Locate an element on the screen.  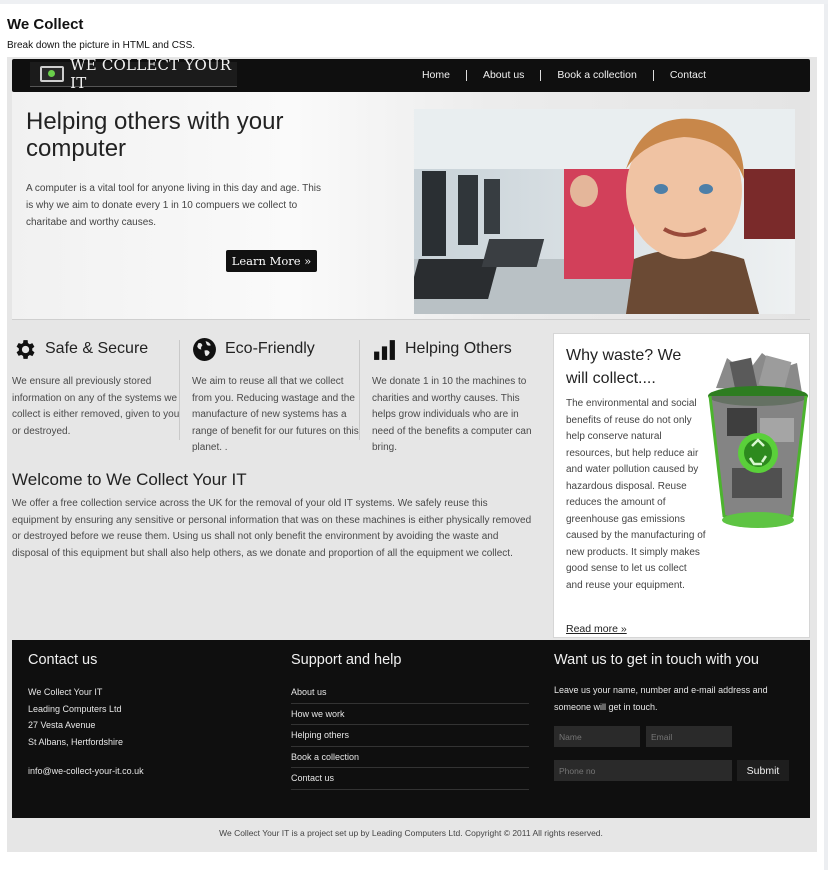
main-nav: Home About us Book a collection Contact is located at coordinates (564, 75).